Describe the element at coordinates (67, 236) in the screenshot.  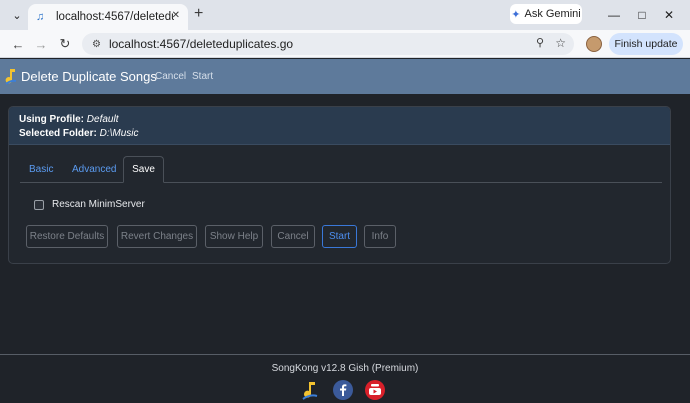
I see `restore-defaults-button: Restore Defaults` at that location.